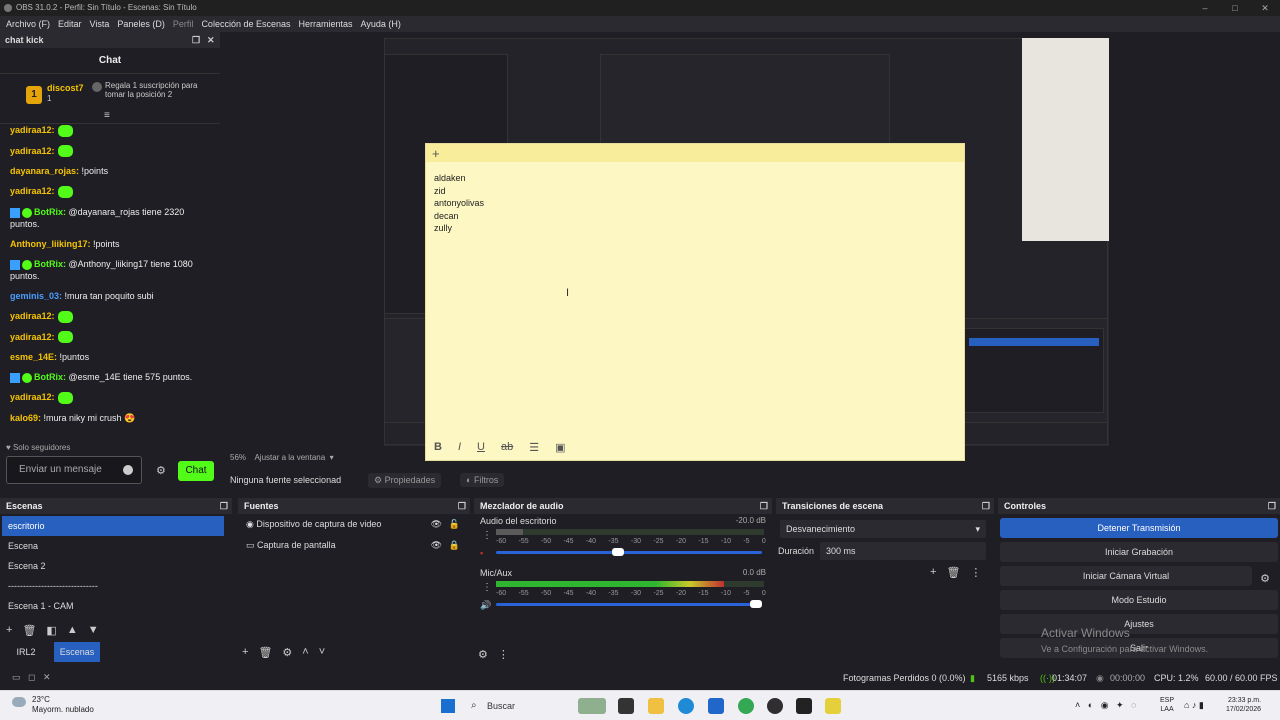 The width and height of the screenshot is (1280, 720). I want to click on remove-scene-icon: 🗑, so click(29, 630).